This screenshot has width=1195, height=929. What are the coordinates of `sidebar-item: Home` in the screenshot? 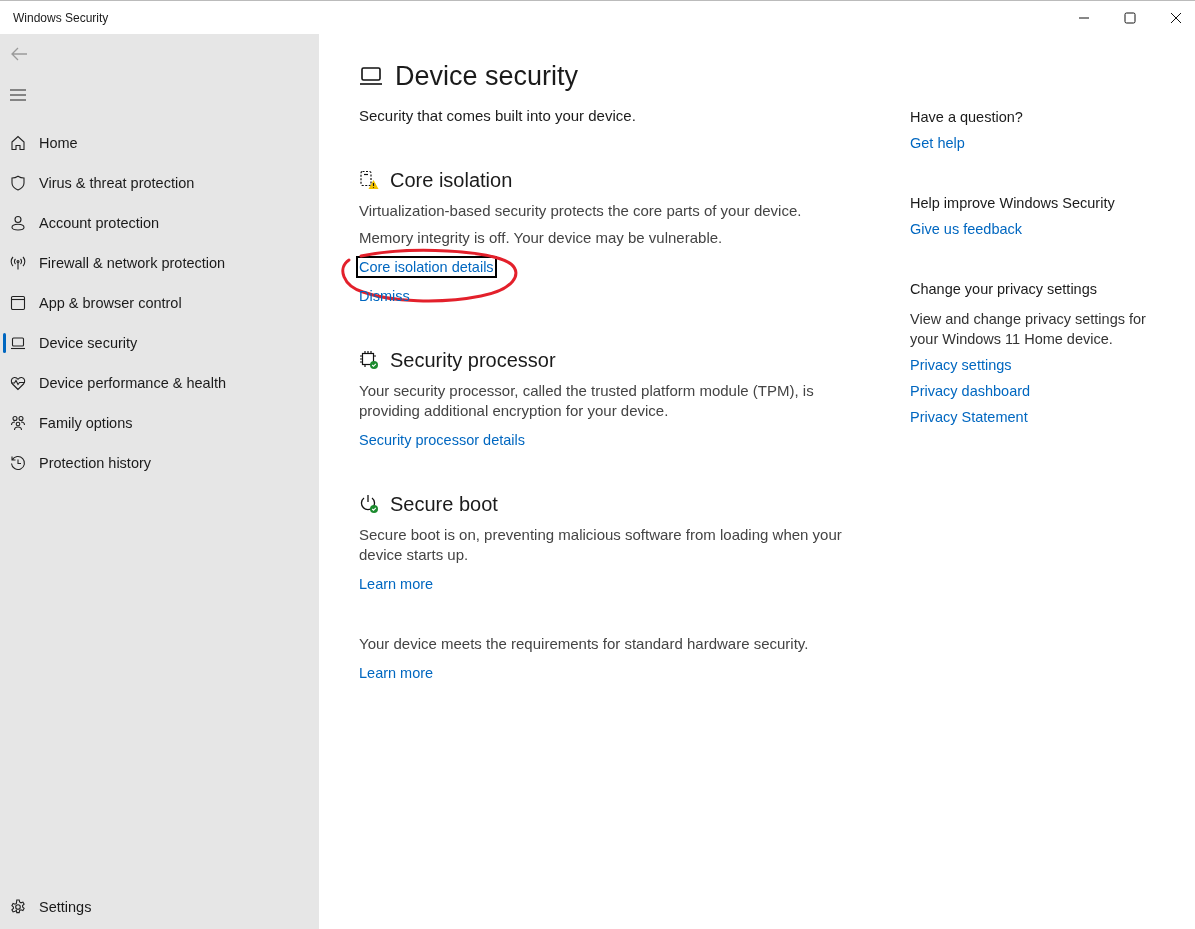 It's located at (159, 143).